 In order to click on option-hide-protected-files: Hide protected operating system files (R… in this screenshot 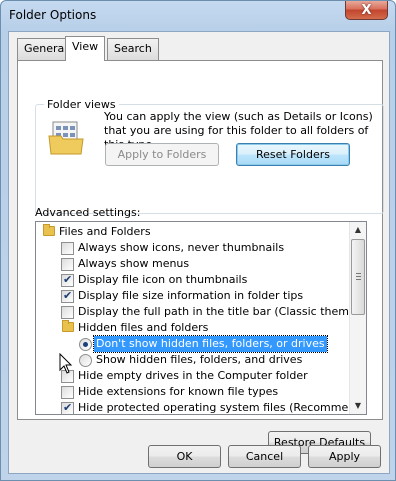, I will do `click(213, 407)`.